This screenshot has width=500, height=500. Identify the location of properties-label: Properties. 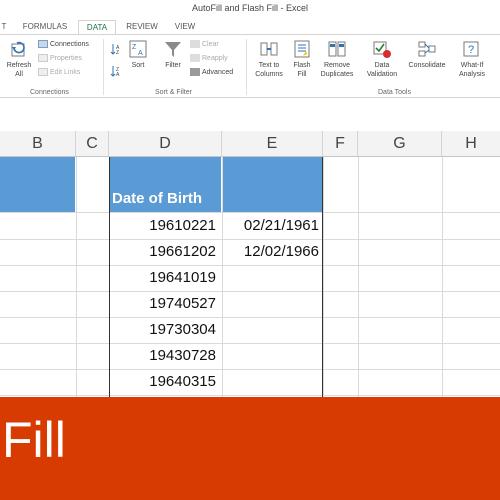
(66, 58).